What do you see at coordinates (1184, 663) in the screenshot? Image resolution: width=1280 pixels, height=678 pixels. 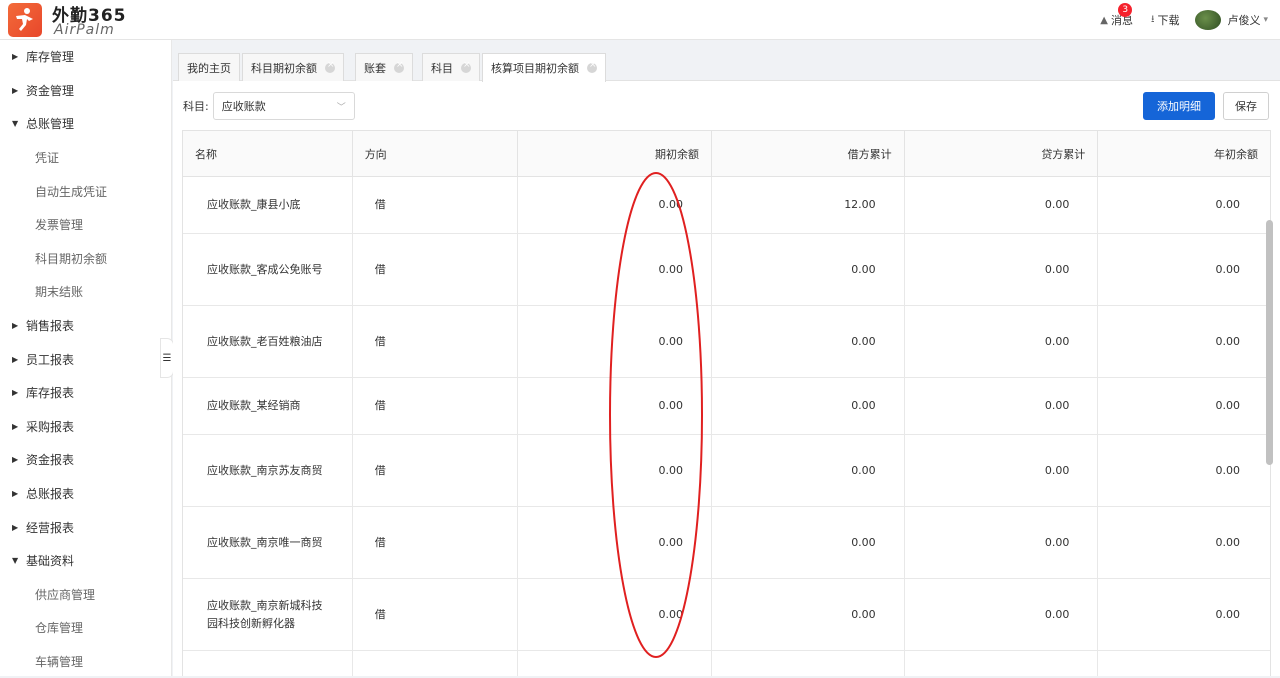 I see `cell-year-start-balance` at bounding box center [1184, 663].